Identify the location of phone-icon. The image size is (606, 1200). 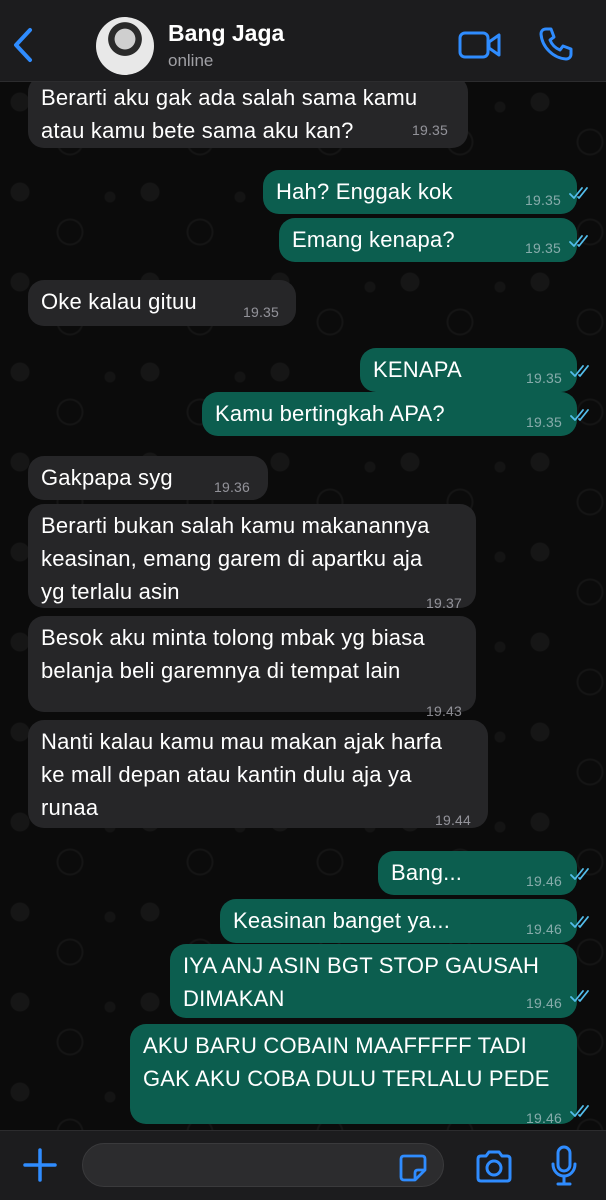
(556, 44).